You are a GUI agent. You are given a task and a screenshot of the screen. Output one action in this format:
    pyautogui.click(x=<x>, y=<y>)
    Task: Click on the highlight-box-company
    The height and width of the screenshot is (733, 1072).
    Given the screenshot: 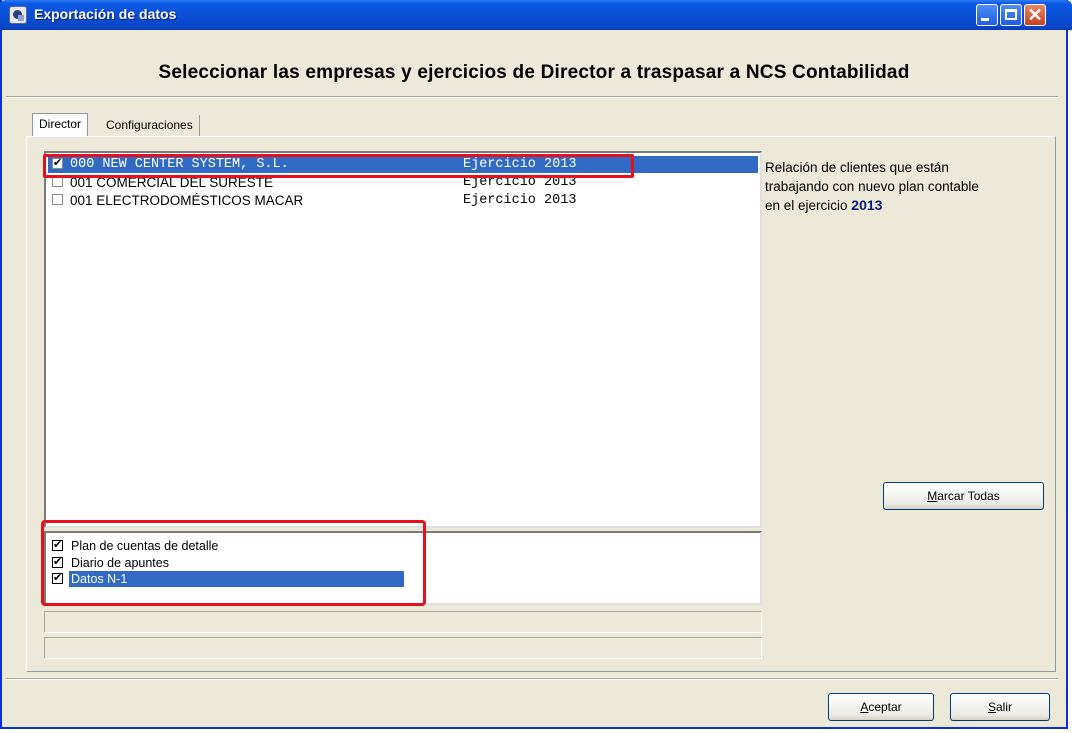 What is the action you would take?
    pyautogui.click(x=338, y=166)
    